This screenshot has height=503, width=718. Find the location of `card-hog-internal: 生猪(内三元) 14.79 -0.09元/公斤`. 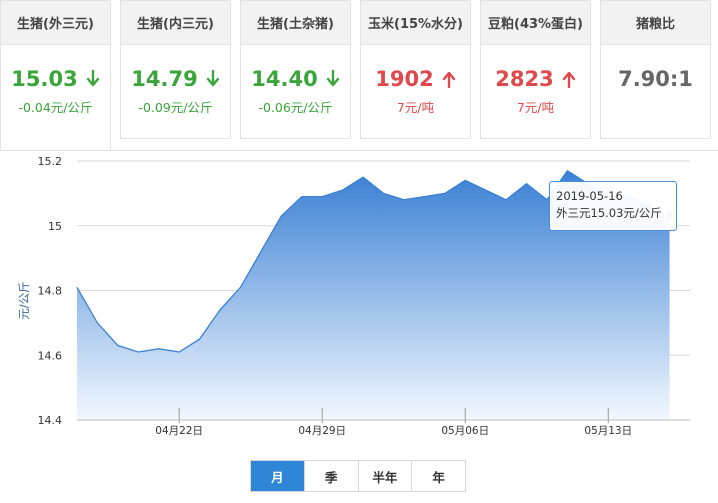

card-hog-internal: 生猪(内三元) 14.79 -0.09元/公斤 is located at coordinates (175, 69).